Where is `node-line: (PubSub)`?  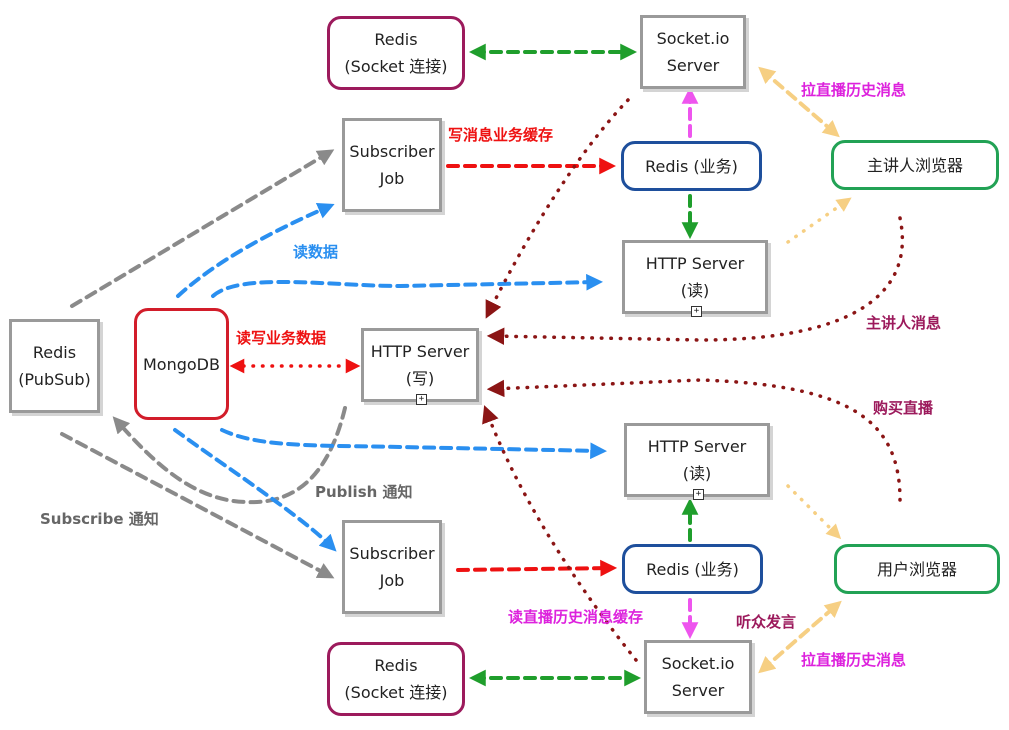 node-line: (PubSub) is located at coordinates (54, 379).